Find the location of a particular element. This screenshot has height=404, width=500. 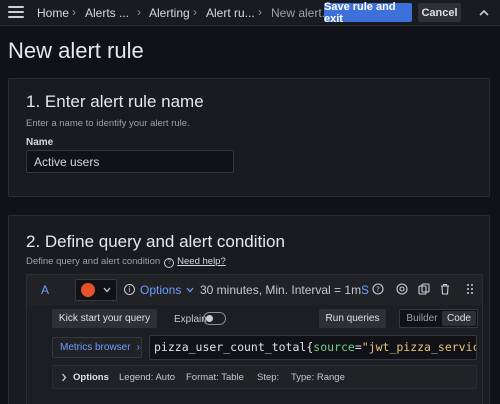

query-options-summary: 30 minutes, Min. Interval = 1m is located at coordinates (281, 290).